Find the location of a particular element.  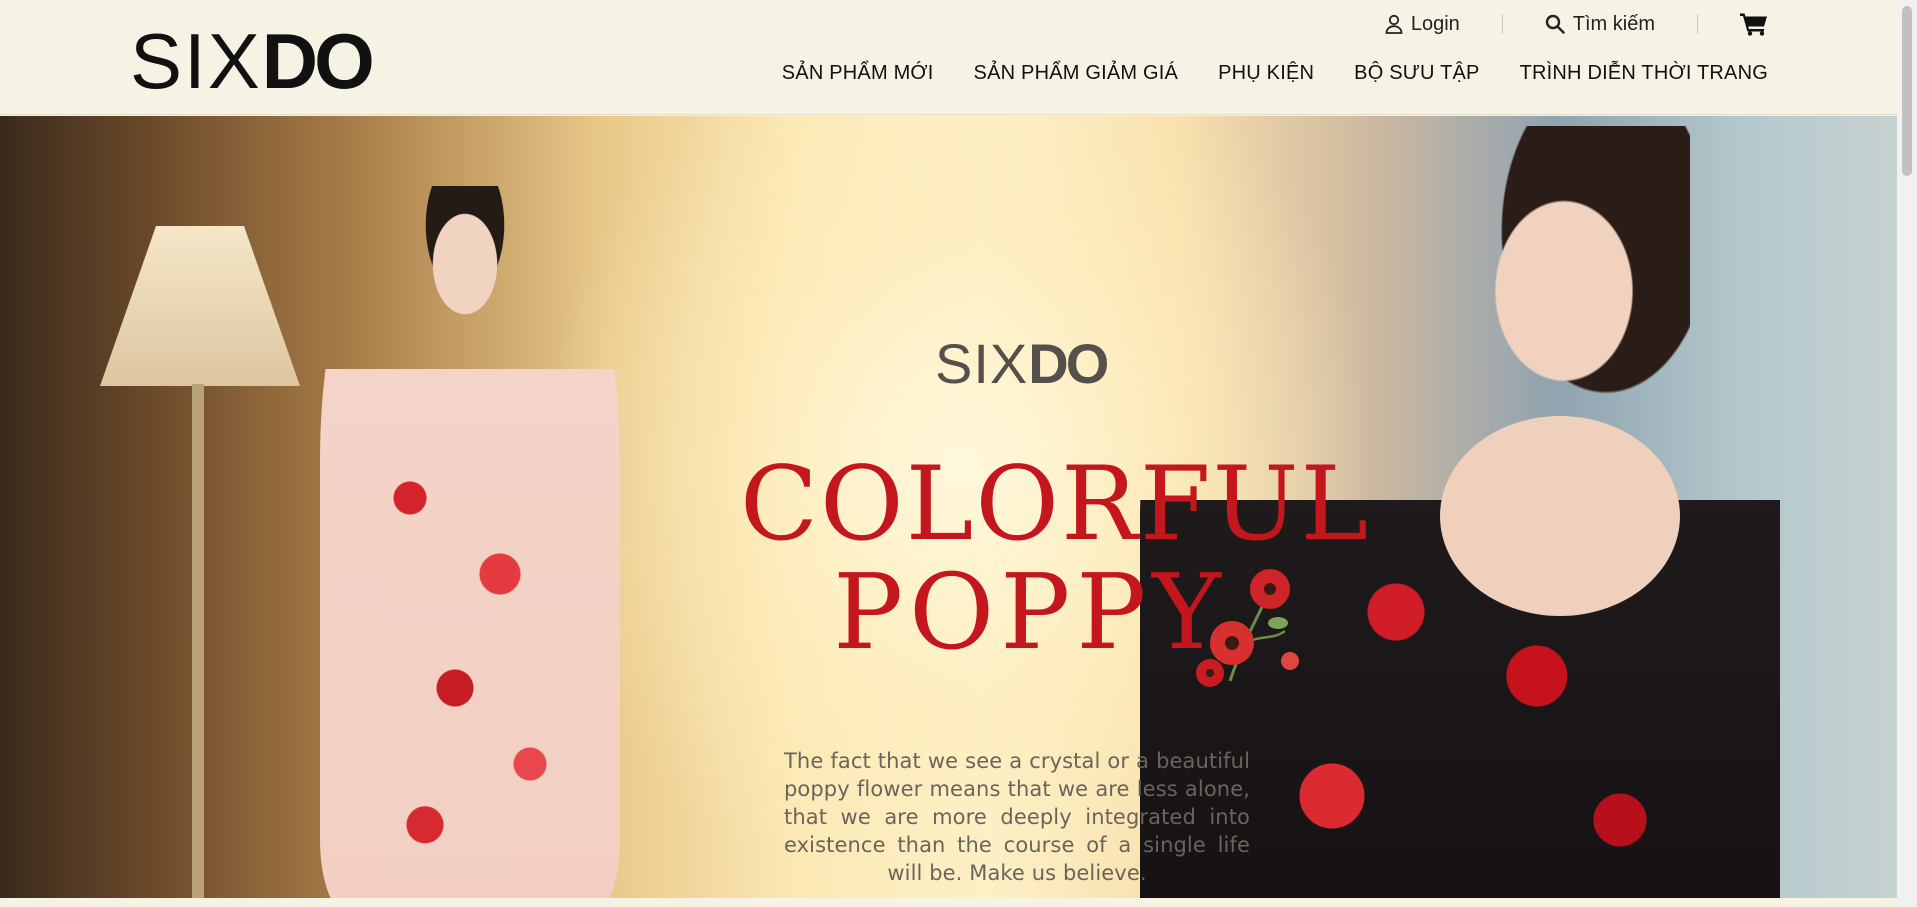

nav-item-collections: BỘ SƯU TẬP is located at coordinates (1416, 73).